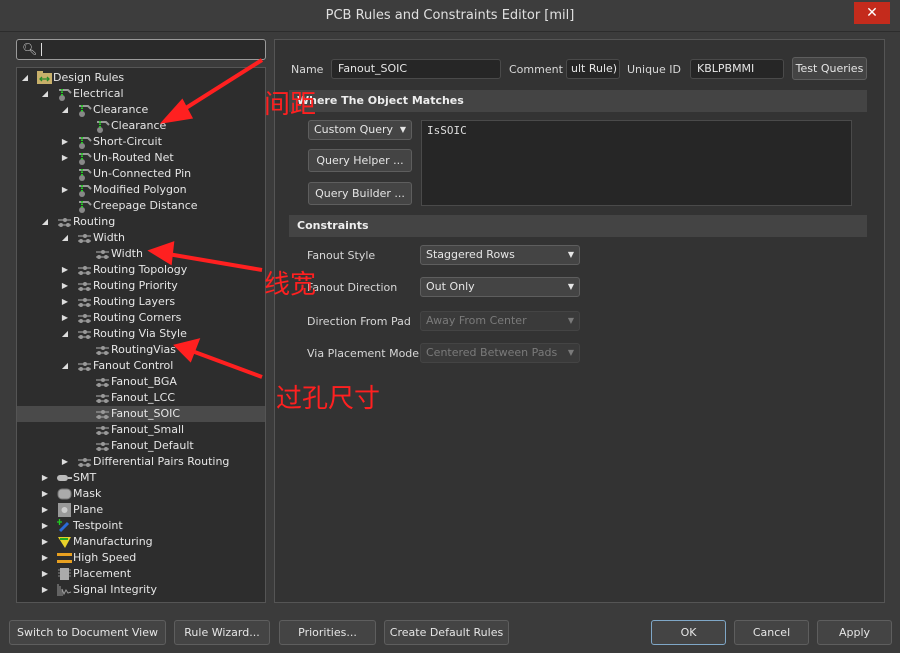  Describe the element at coordinates (141, 318) in the screenshot. I see `tree-item: ▶ Routing Corners` at that location.